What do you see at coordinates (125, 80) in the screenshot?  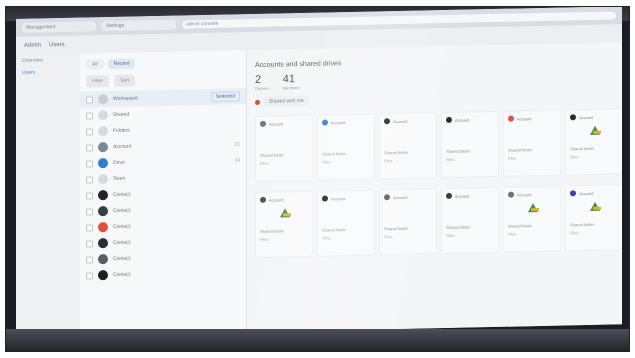 I see `sort-button: Sort` at bounding box center [125, 80].